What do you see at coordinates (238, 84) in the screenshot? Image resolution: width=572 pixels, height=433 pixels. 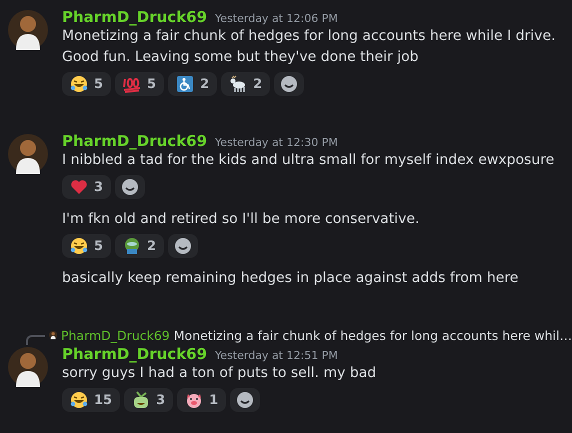 I see `goat-emoji-icon` at bounding box center [238, 84].